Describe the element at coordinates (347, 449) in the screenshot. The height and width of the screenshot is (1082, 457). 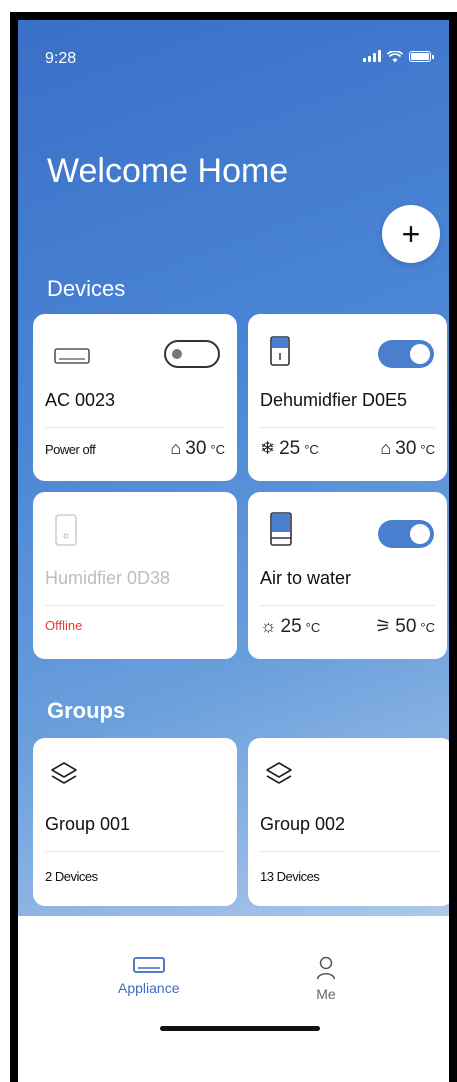
I see `device-footer: ❄ 25 °C ⌂ 30 °C` at that location.